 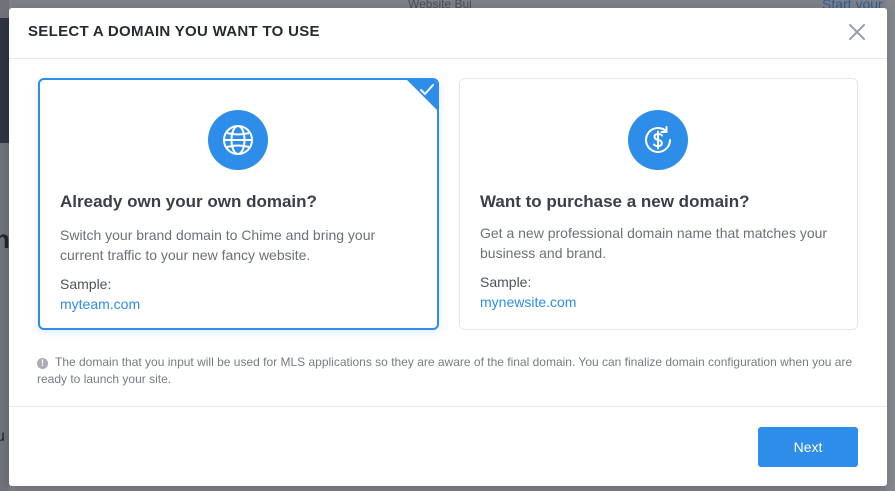 What do you see at coordinates (448, 406) in the screenshot?
I see `footer-divider` at bounding box center [448, 406].